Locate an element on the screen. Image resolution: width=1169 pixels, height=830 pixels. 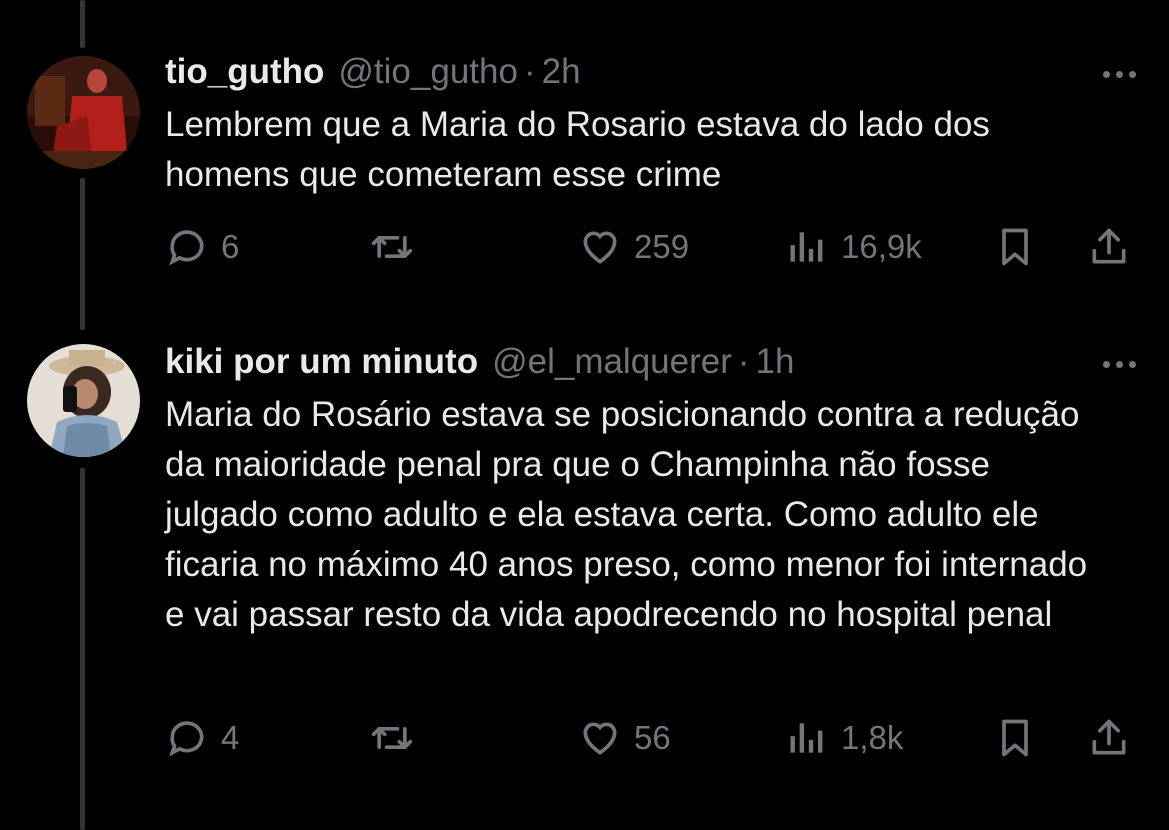
timestamp: 2h is located at coordinates (561, 72).